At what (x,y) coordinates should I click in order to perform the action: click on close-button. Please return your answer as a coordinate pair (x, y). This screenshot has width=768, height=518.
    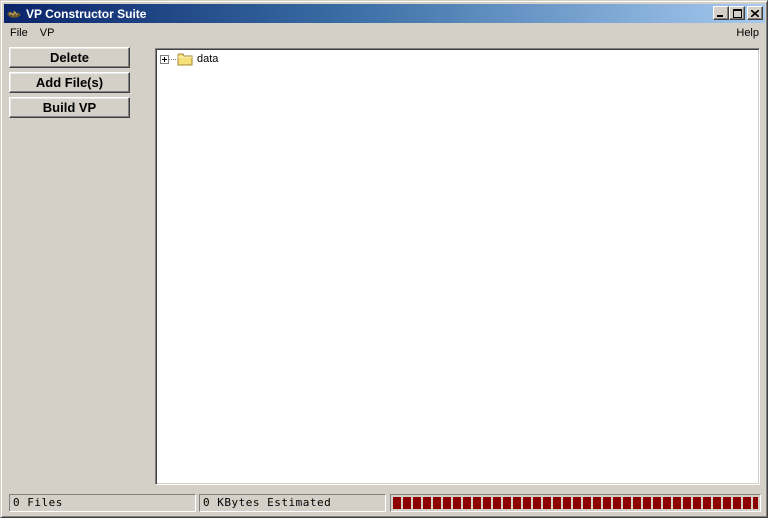
    Looking at the image, I should click on (755, 13).